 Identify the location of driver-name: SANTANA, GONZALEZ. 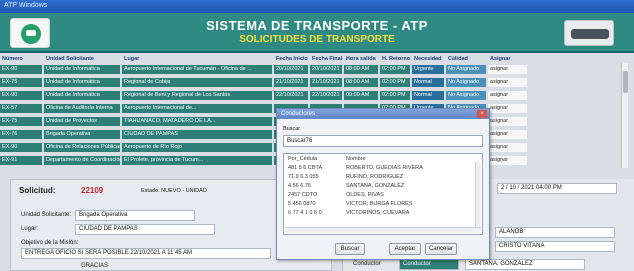
(375, 186).